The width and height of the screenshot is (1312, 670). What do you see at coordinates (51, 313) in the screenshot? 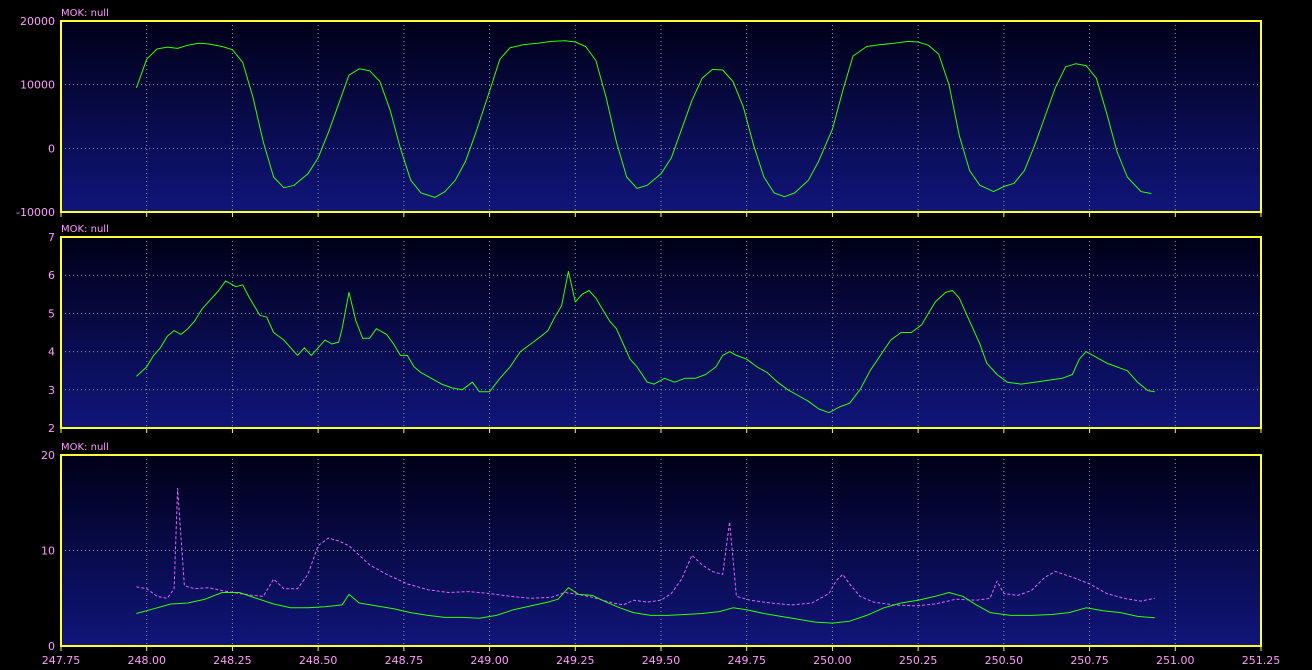
I see `y-tick-label: 5` at bounding box center [51, 313].